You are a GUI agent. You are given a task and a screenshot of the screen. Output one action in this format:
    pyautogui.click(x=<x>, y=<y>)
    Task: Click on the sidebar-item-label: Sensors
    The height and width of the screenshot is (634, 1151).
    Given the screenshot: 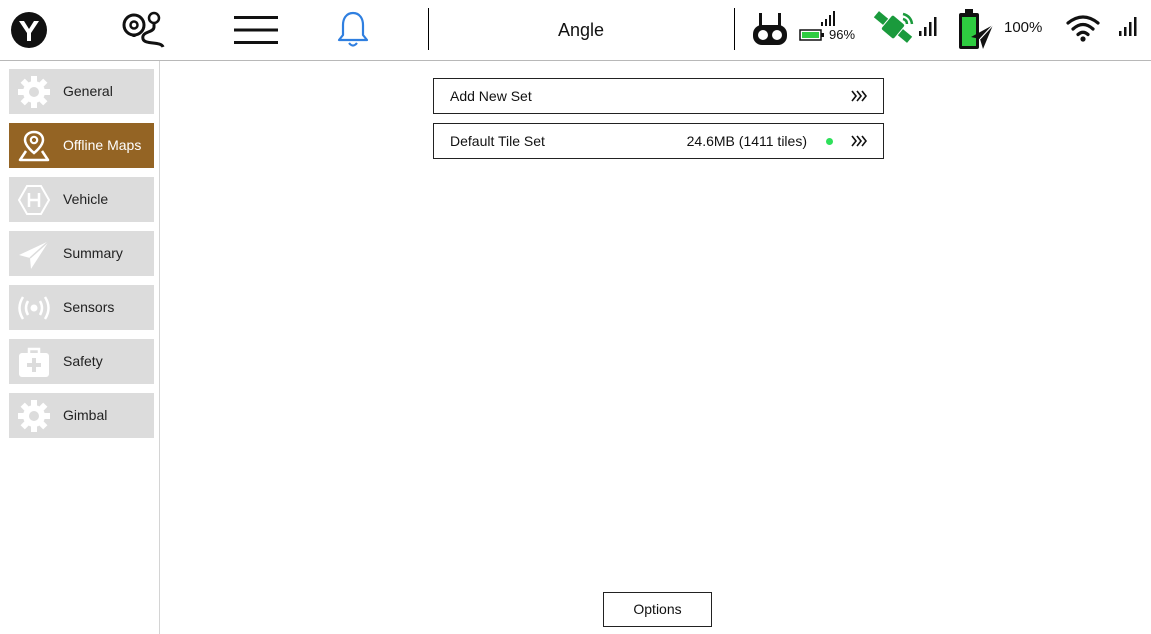 What is the action you would take?
    pyautogui.click(x=89, y=307)
    